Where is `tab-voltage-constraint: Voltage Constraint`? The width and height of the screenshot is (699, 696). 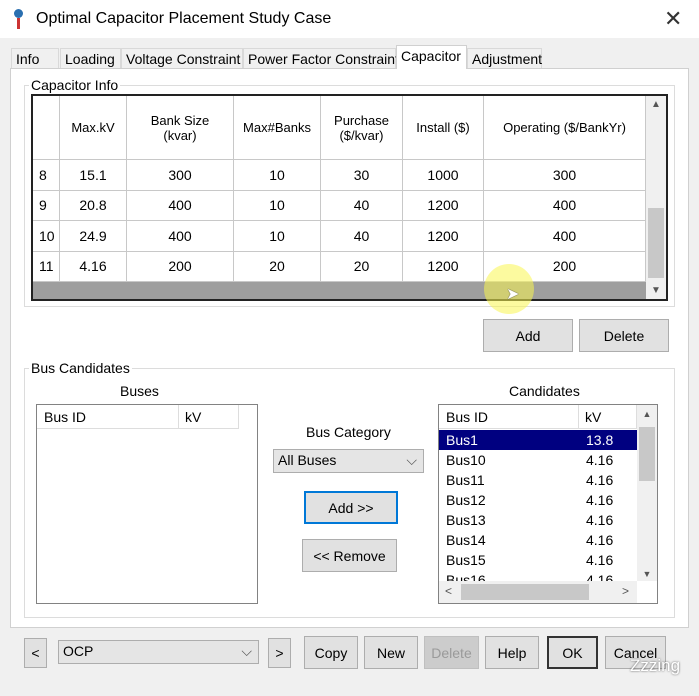 tab-voltage-constraint: Voltage Constraint is located at coordinates (182, 58).